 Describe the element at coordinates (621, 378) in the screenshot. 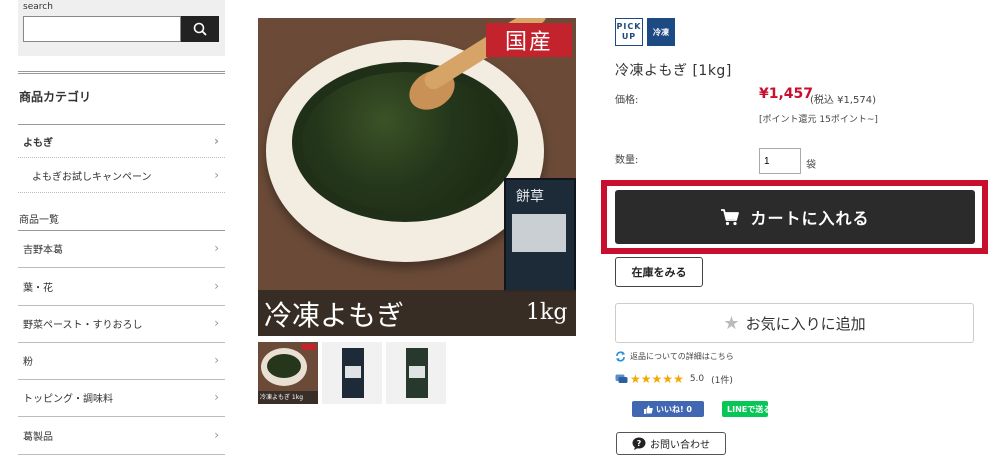

I see `comment-icon` at that location.